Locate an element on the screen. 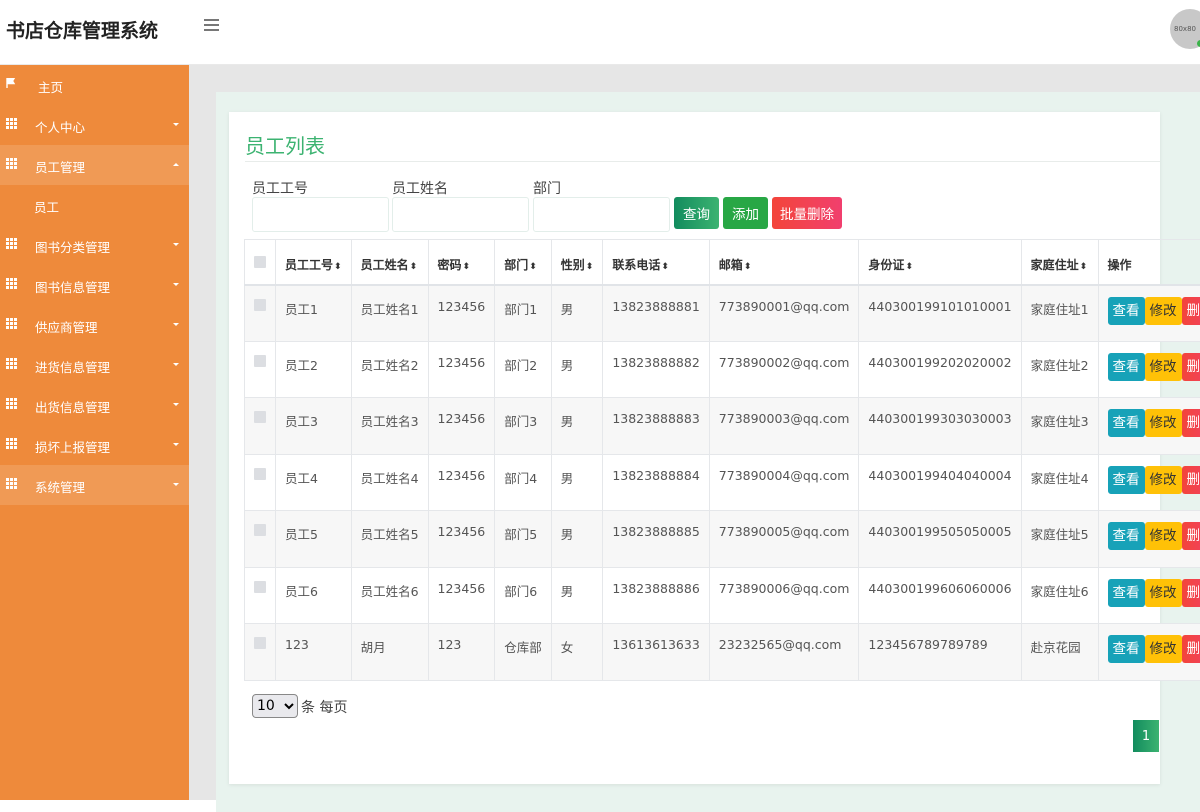 This screenshot has height=812, width=1200. id-card-cell: 440300199101010001 is located at coordinates (940, 313).